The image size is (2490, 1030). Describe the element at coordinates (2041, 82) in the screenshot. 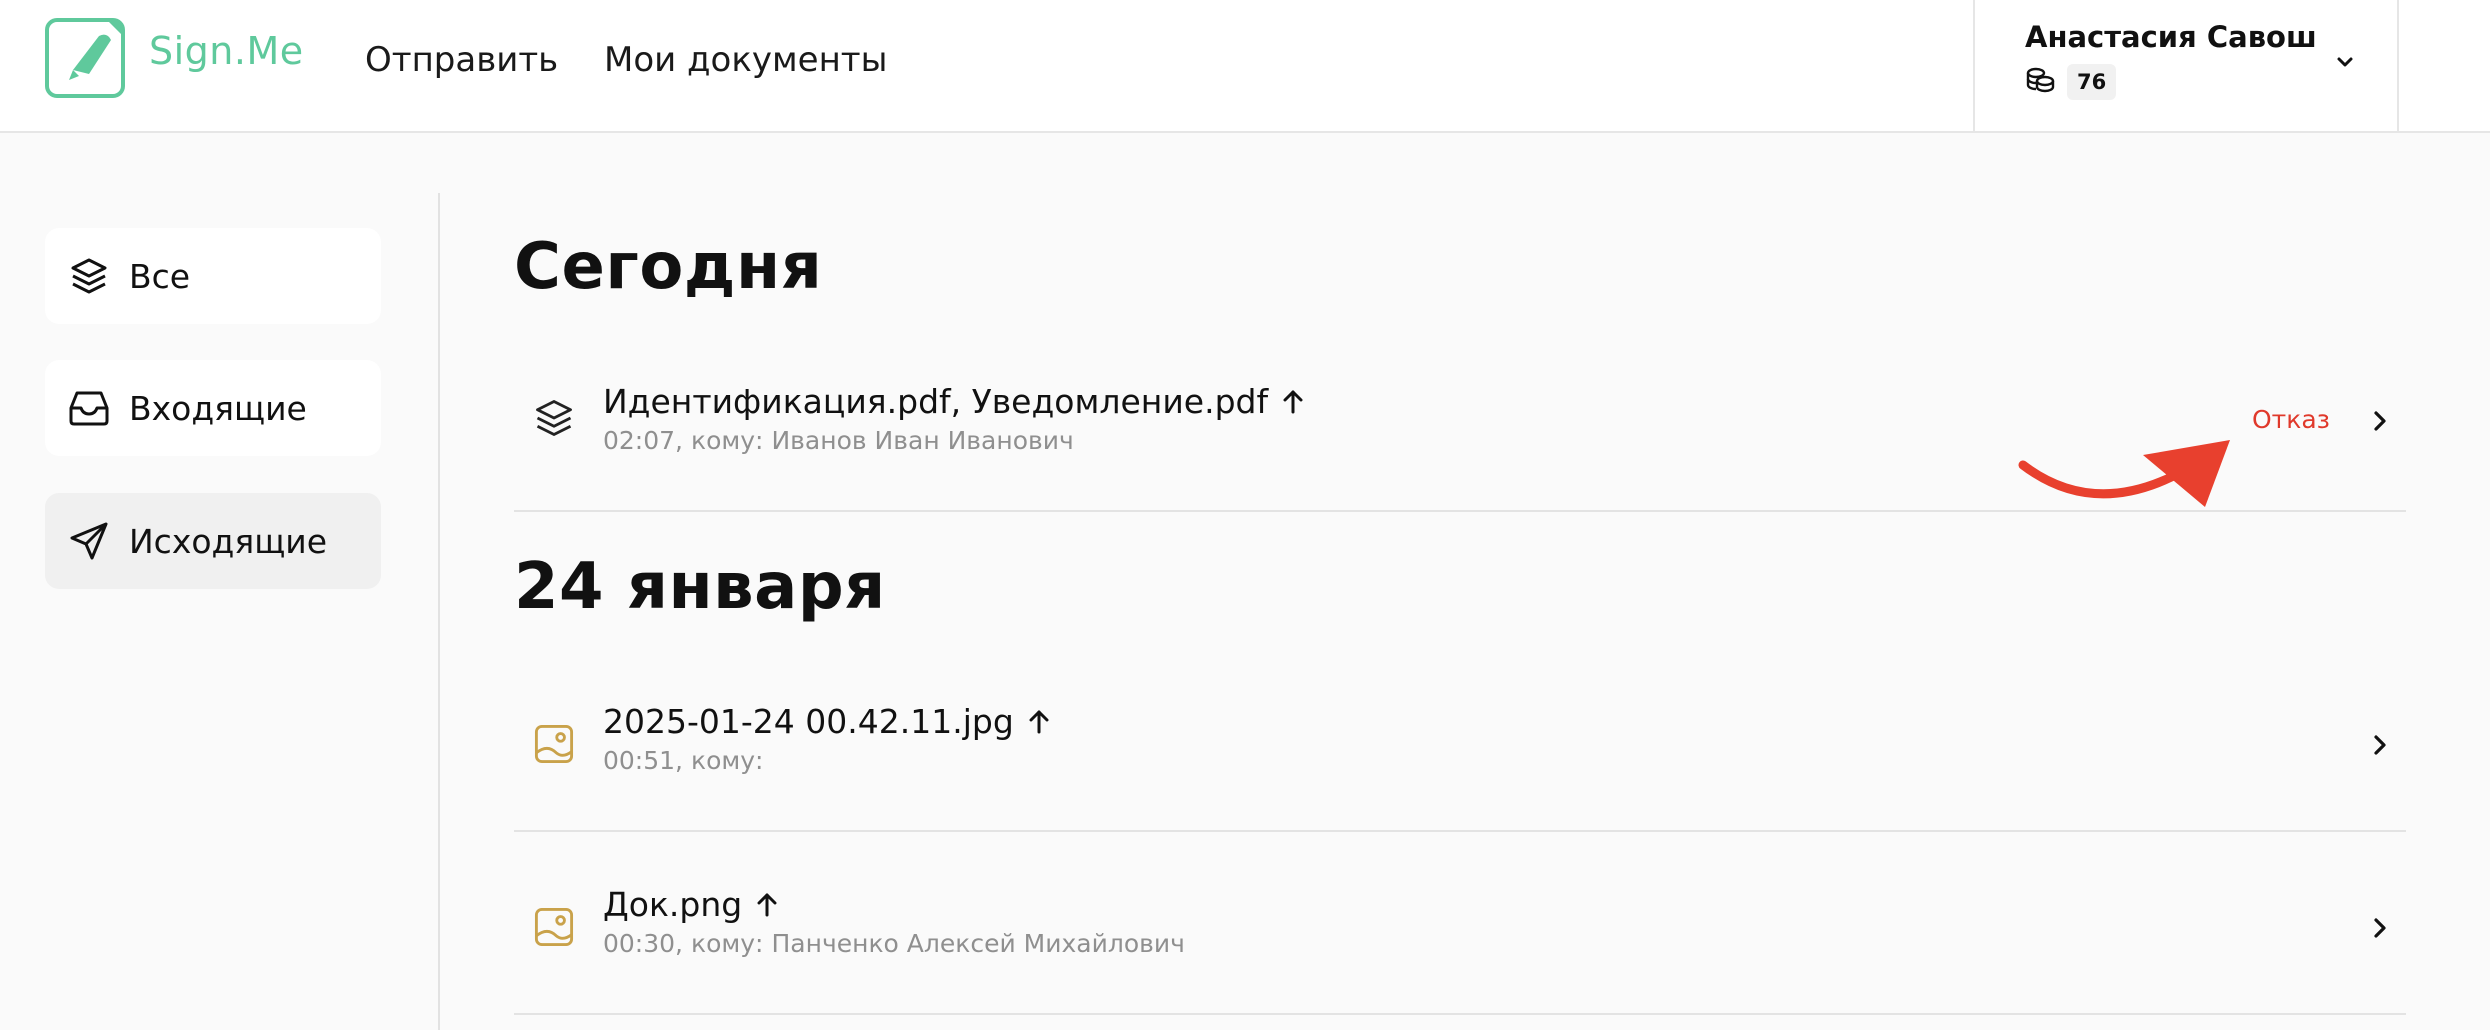

I see `coins-icon` at that location.